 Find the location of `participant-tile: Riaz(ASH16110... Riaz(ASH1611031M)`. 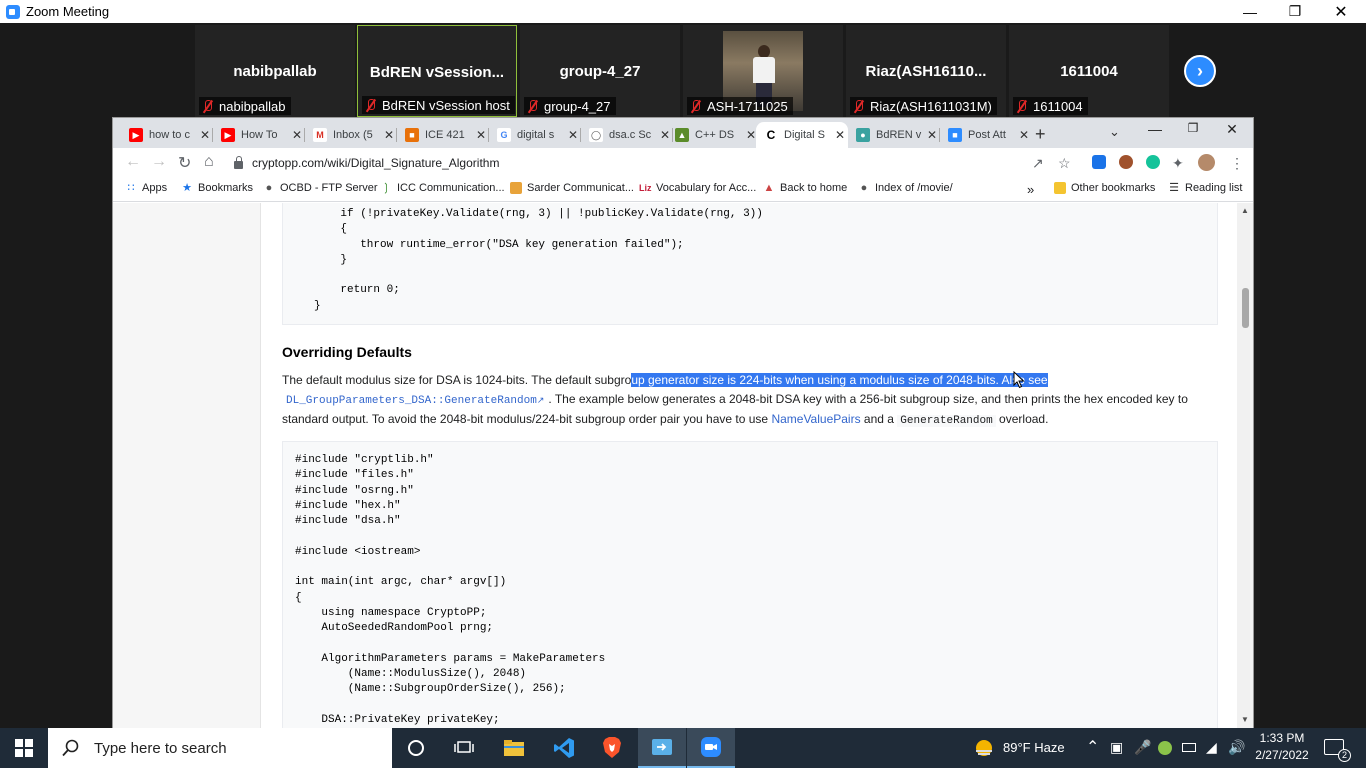

participant-tile: Riaz(ASH16110... Riaz(ASH1611031M) is located at coordinates (926, 71).